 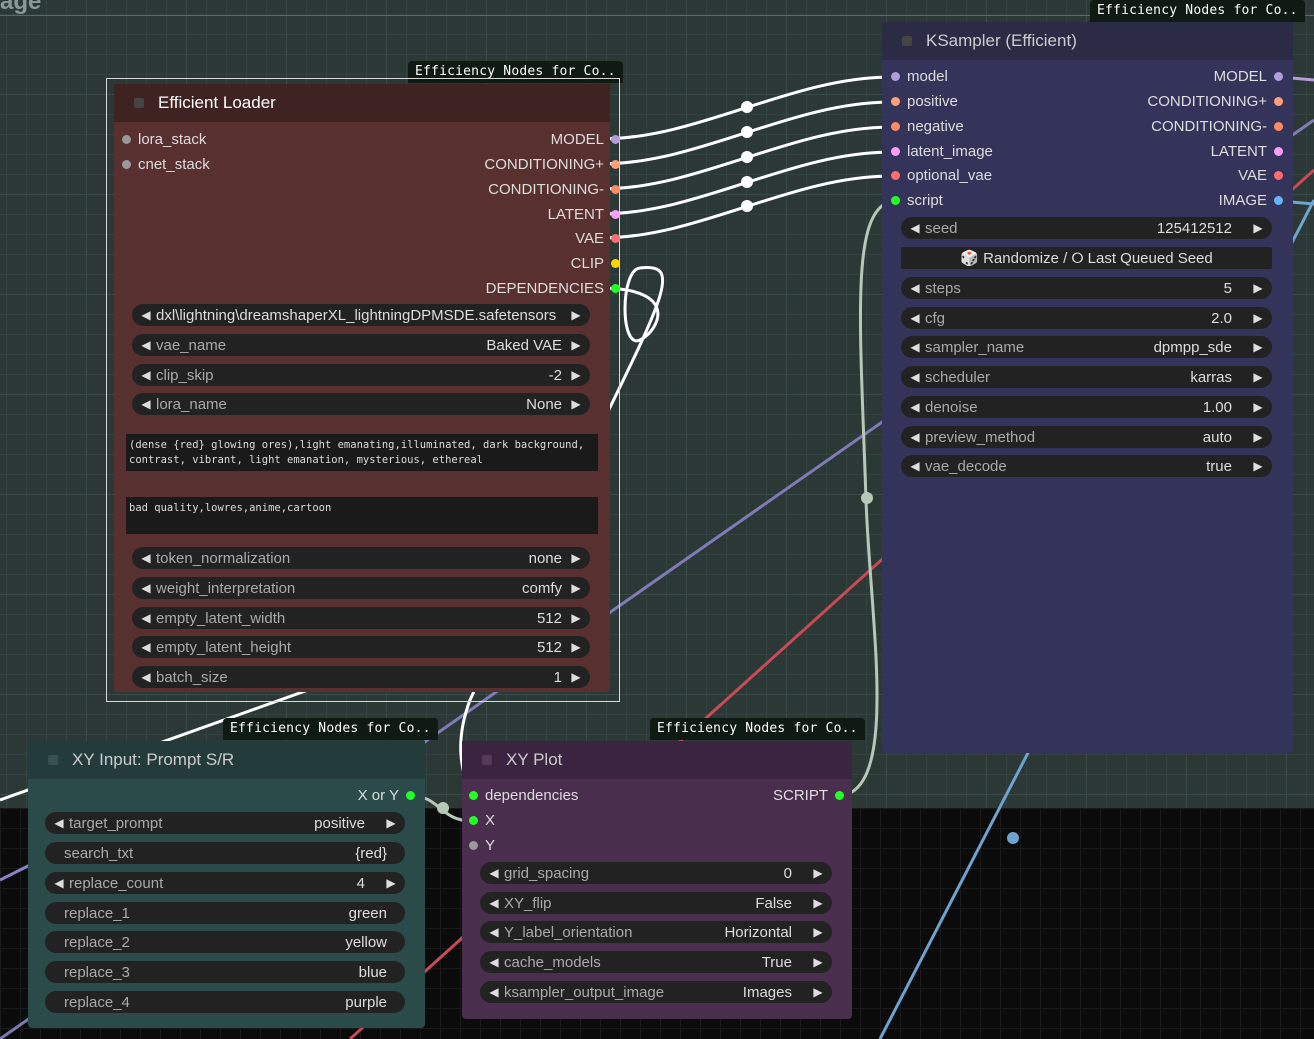 I want to click on steps-number: ◀ steps 5 ▶, so click(x=1086, y=288).